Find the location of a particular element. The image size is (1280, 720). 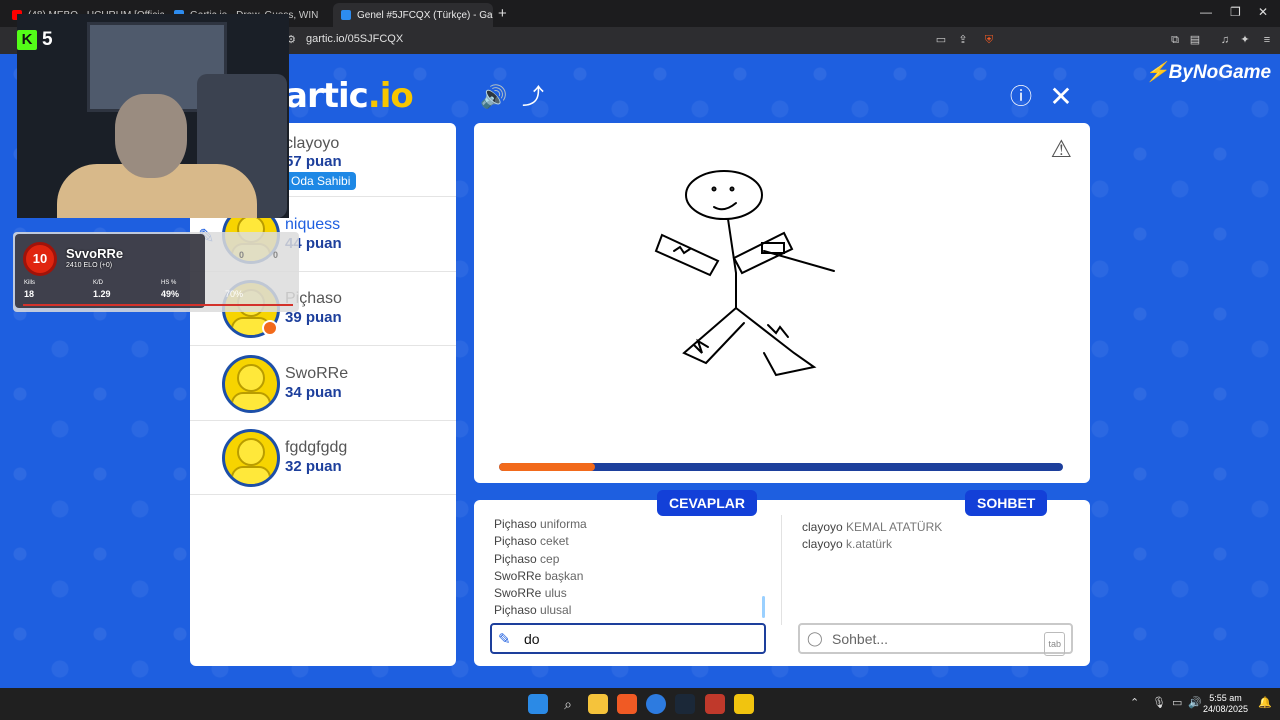

menu-icon: ≡ is located at coordinates (1267, 40).